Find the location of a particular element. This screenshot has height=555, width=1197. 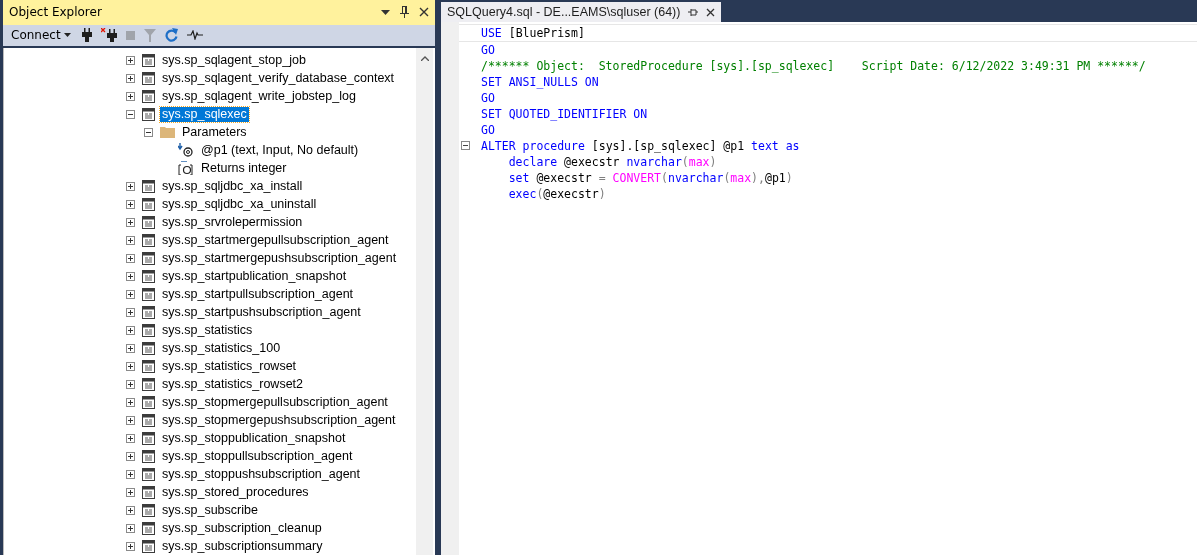

tree-item: sys.sp_stoppullsubscription_agent is located at coordinates (257, 456).